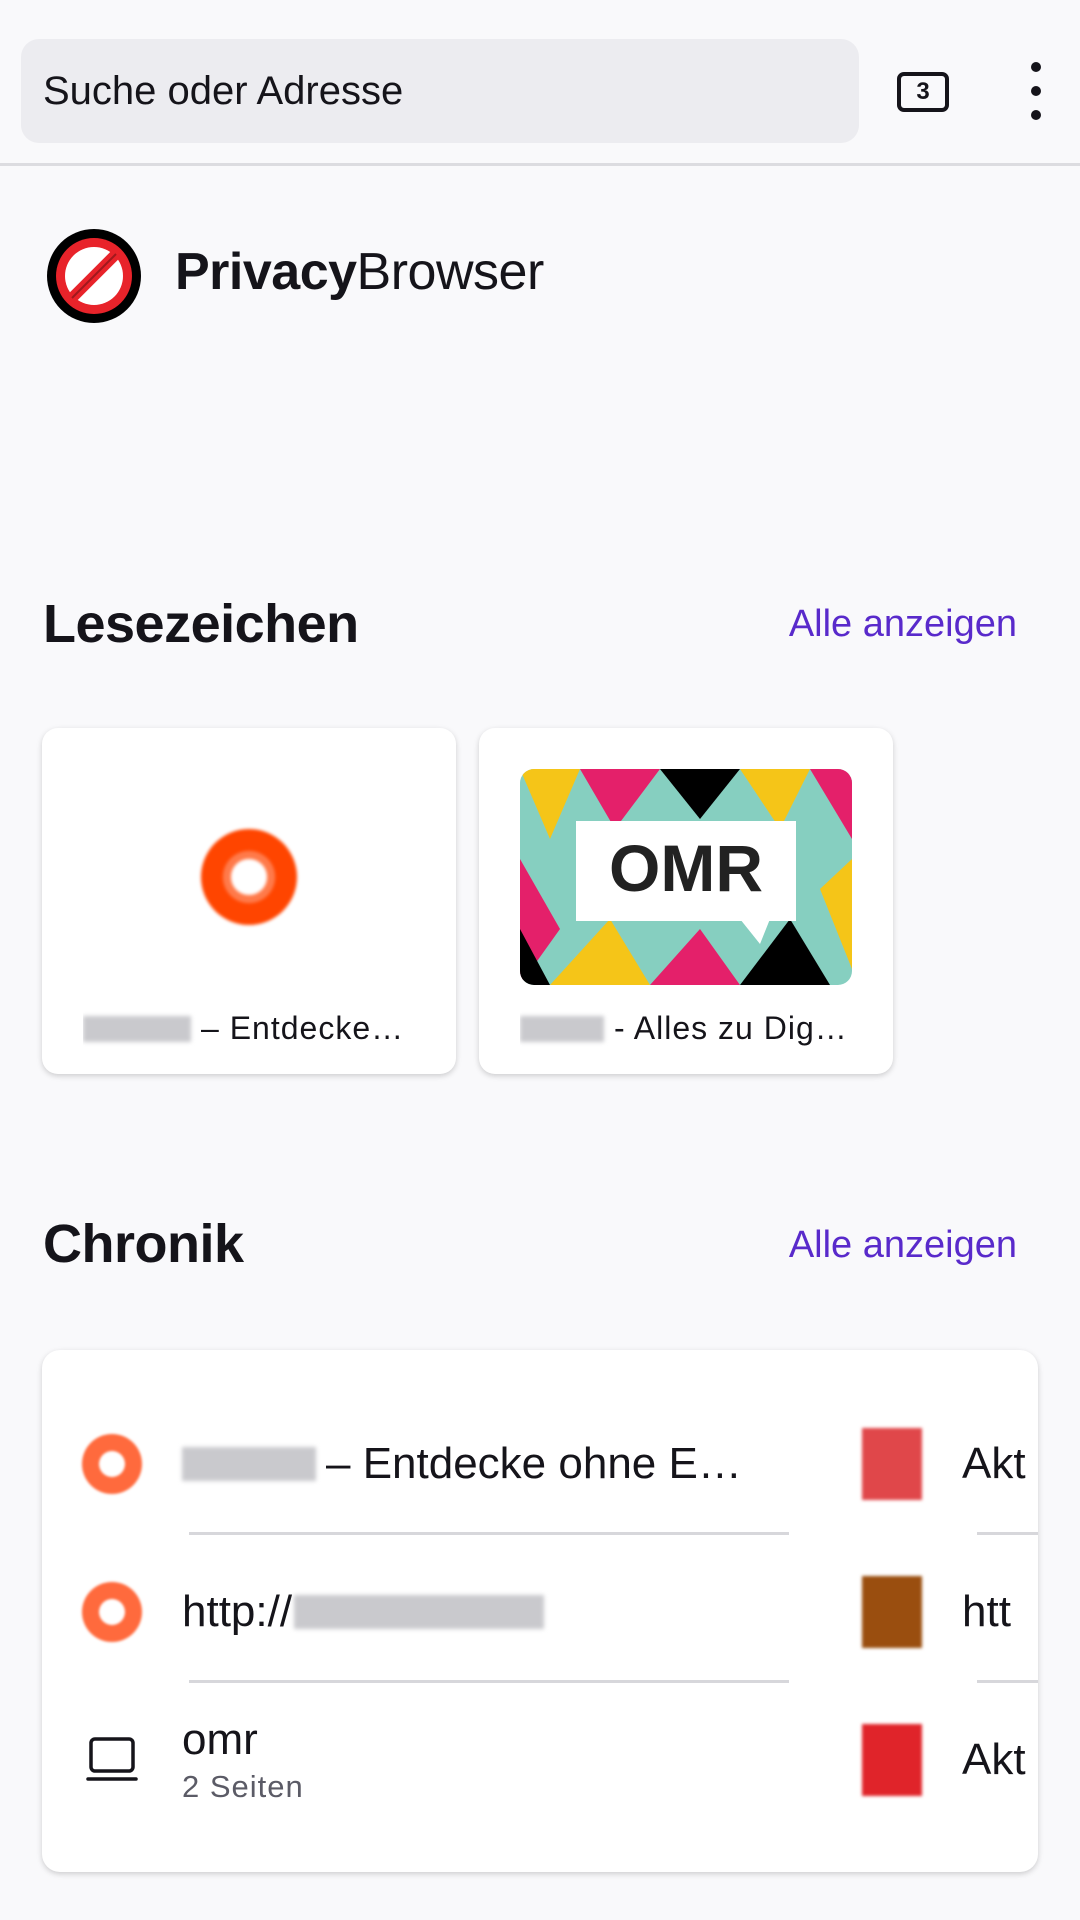 Image resolution: width=1080 pixels, height=1920 pixels. I want to click on history-group-title: omr, so click(220, 1739).